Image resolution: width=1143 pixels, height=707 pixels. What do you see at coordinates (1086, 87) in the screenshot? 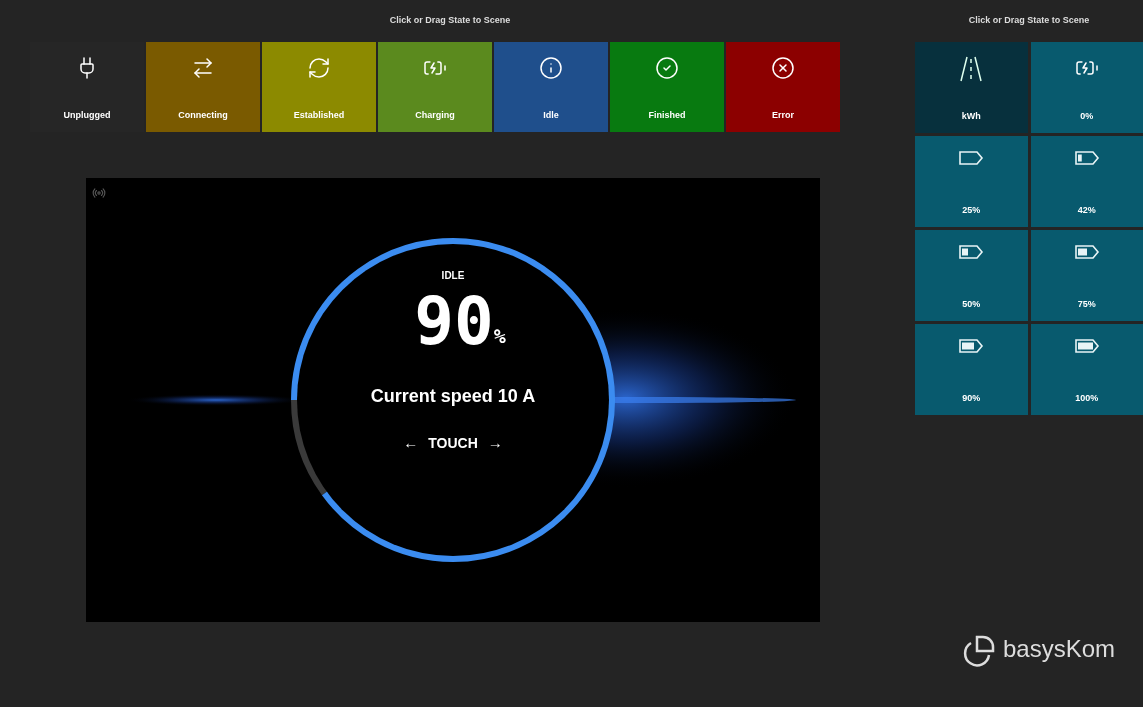
I see `level-tile: 0%` at bounding box center [1086, 87].